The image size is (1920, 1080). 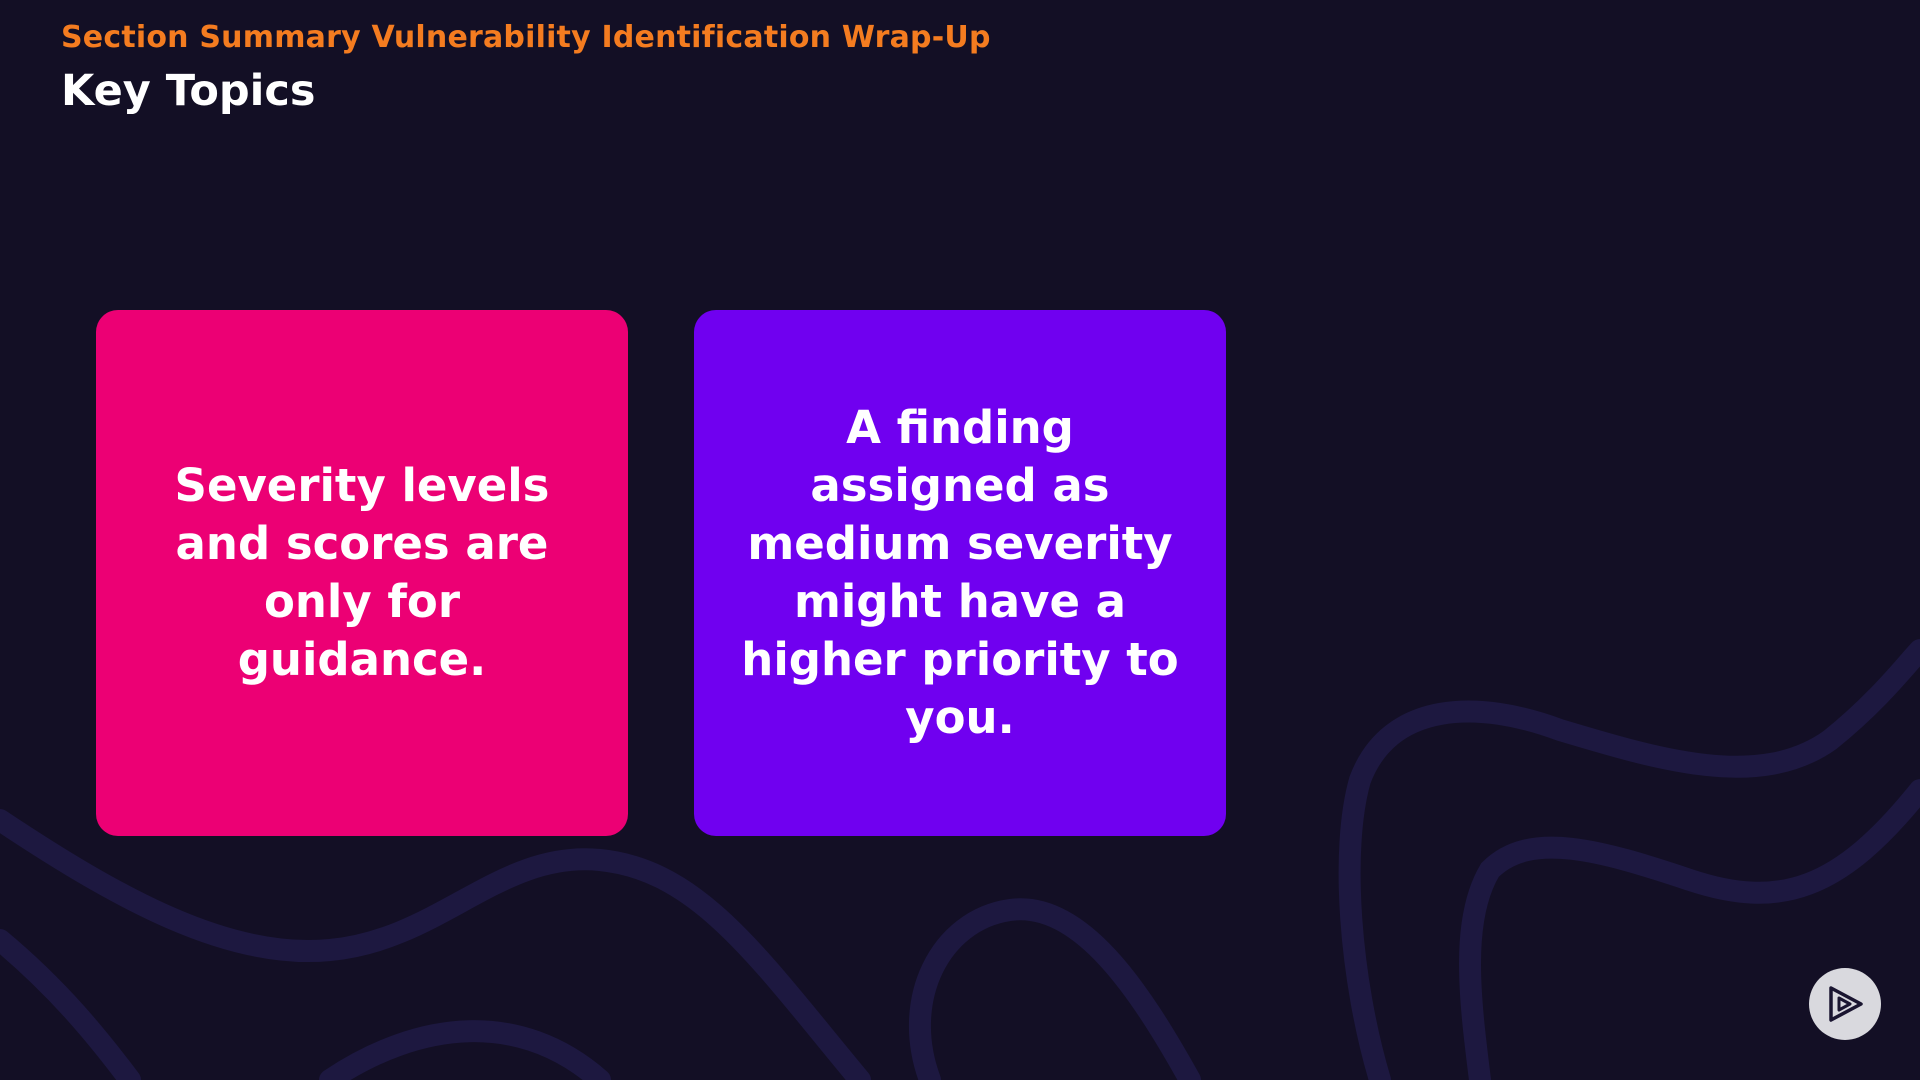 What do you see at coordinates (188, 91) in the screenshot?
I see `page-title: Key Topics` at bounding box center [188, 91].